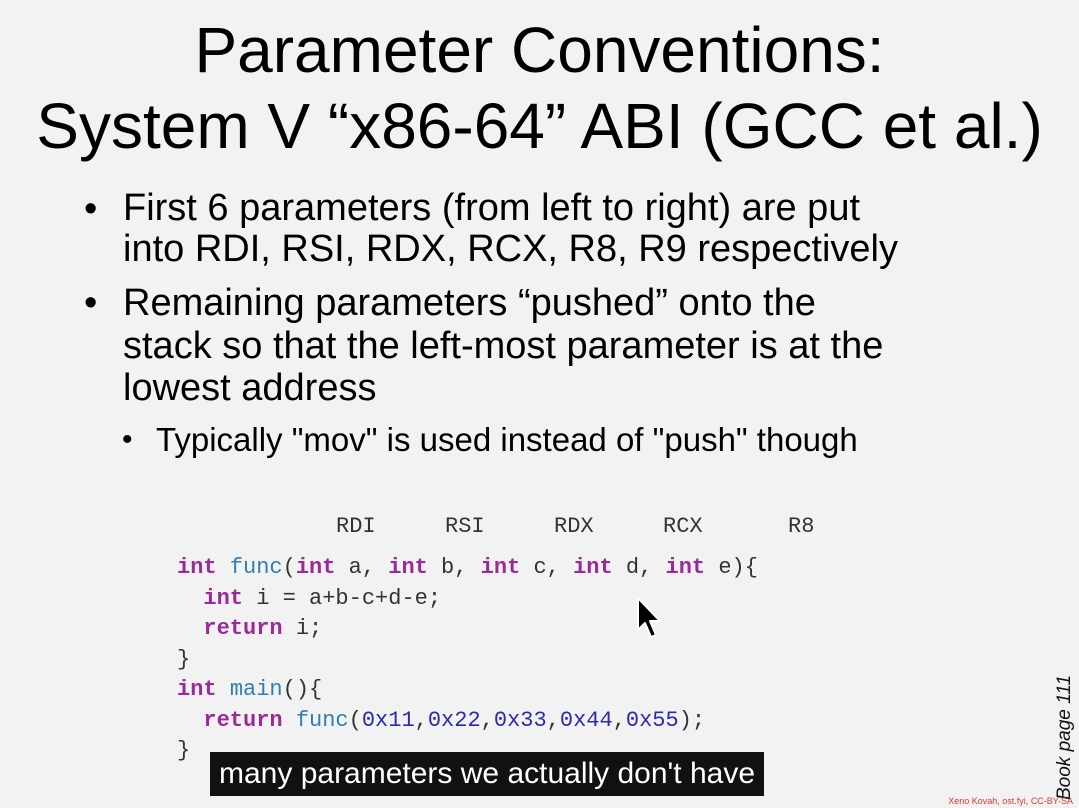  Describe the element at coordinates (683, 526) in the screenshot. I see `register-label-rcx: RCX` at that location.